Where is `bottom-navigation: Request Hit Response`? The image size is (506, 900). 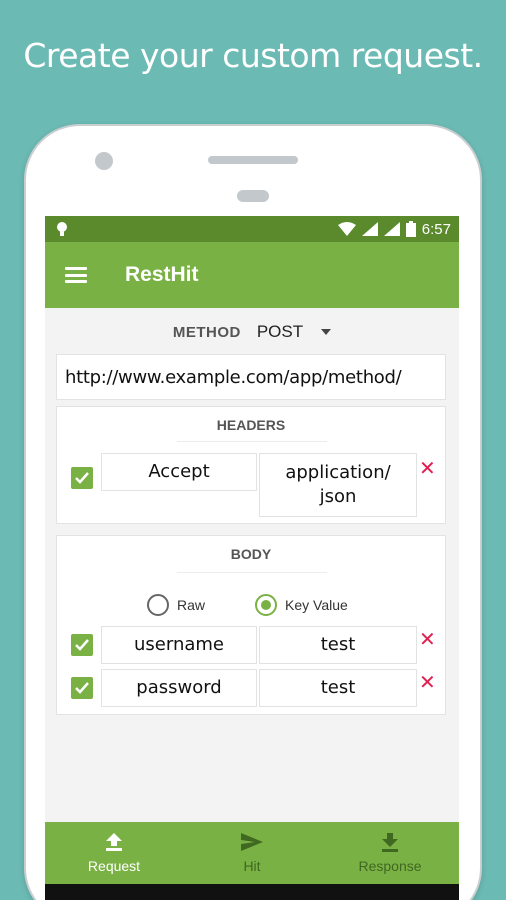 bottom-navigation: Request Hit Response is located at coordinates (252, 853).